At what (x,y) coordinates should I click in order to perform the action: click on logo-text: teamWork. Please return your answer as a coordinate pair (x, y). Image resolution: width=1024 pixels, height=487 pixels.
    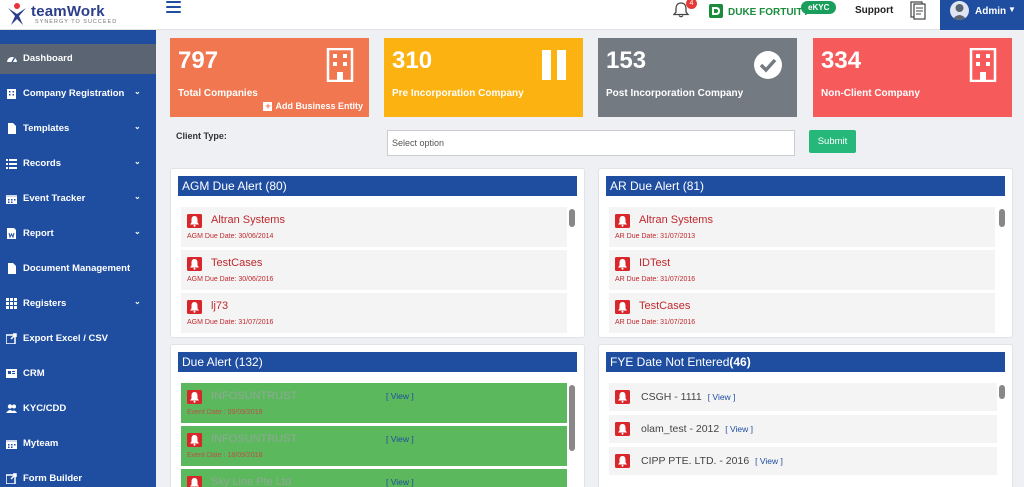
    Looking at the image, I should click on (68, 11).